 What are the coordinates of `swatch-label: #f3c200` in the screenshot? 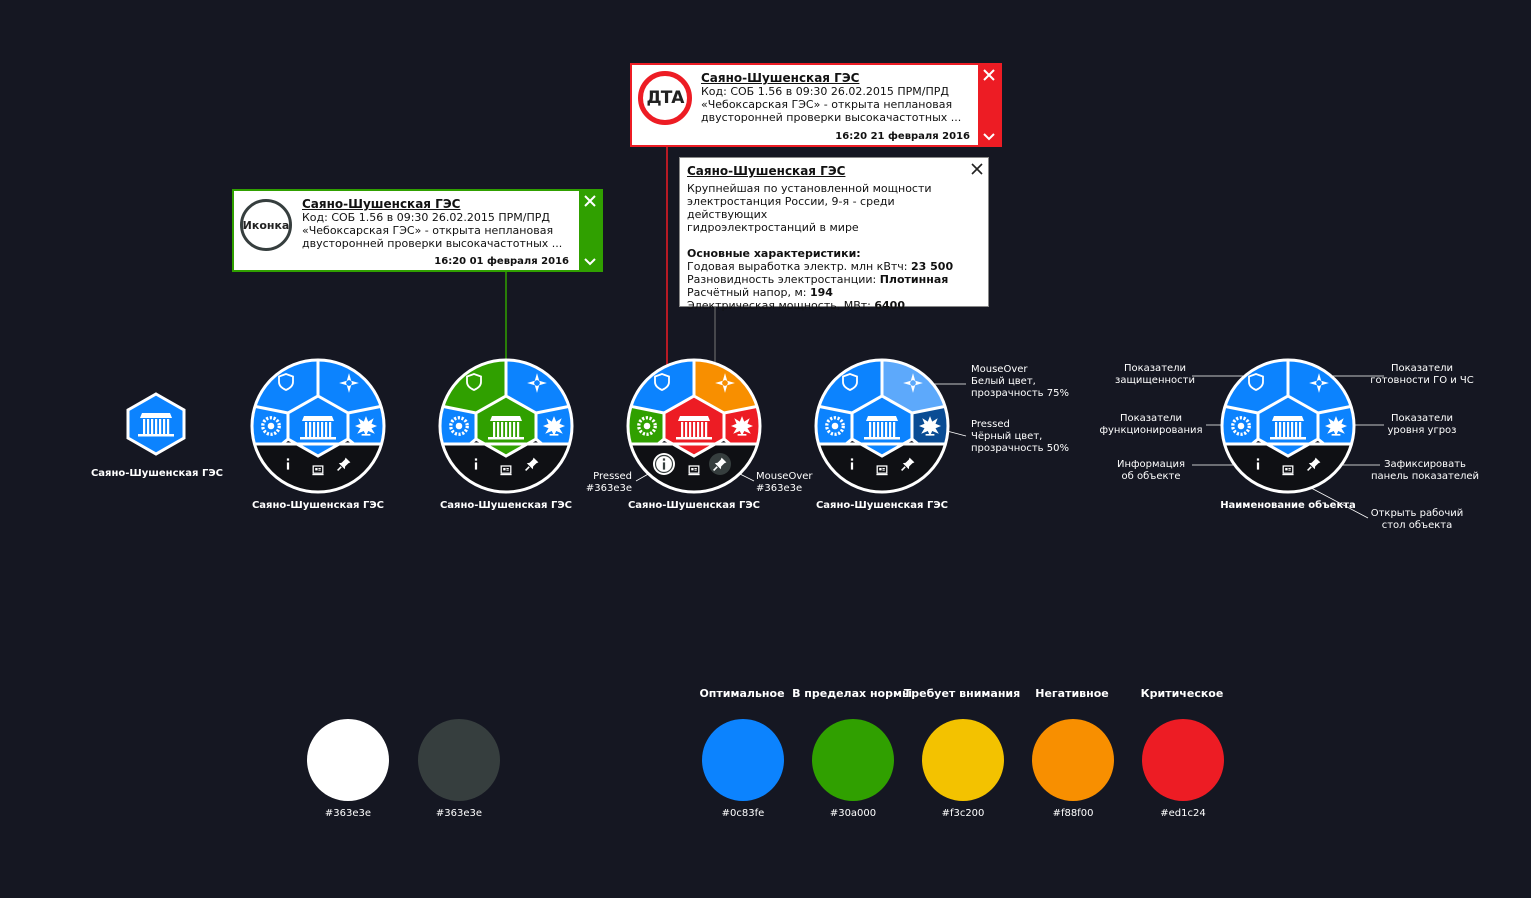 It's located at (963, 813).